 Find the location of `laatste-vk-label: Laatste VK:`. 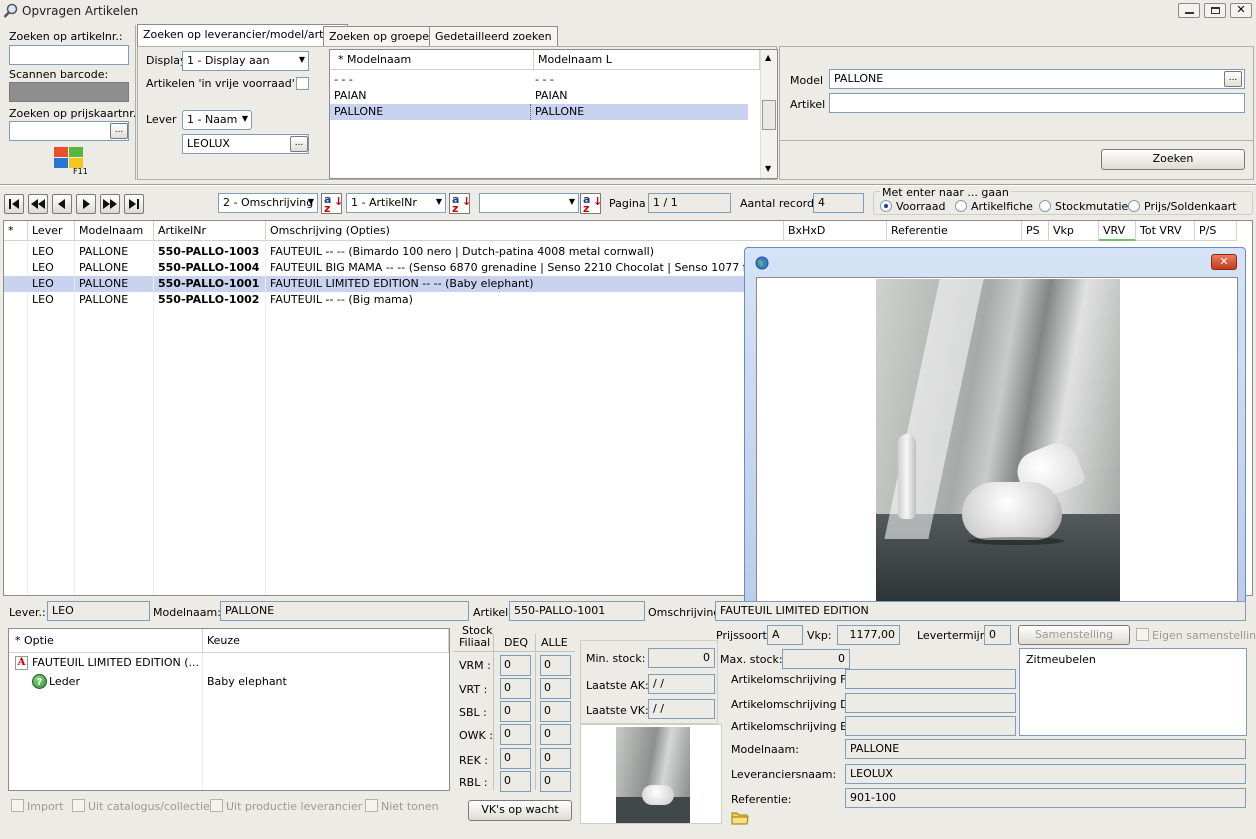

laatste-vk-label: Laatste VK: is located at coordinates (617, 710).